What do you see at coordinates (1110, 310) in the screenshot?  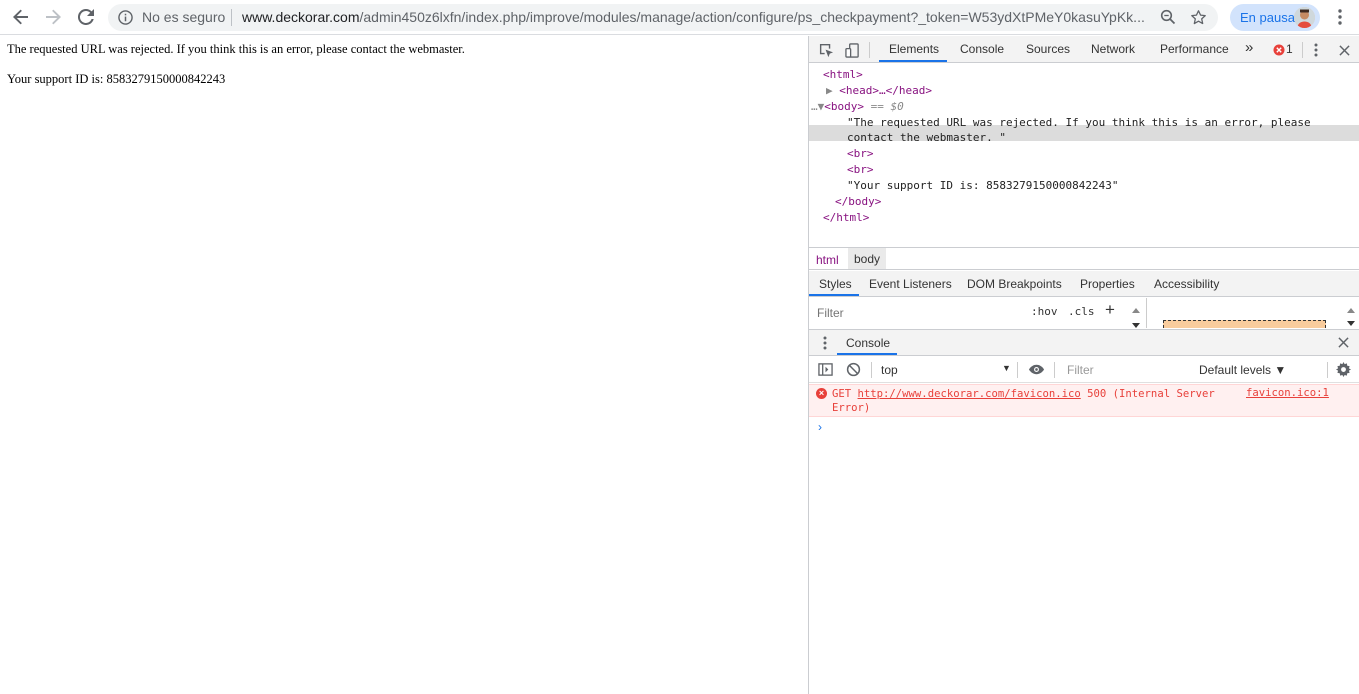 I see `new-style-rule-button: +` at bounding box center [1110, 310].